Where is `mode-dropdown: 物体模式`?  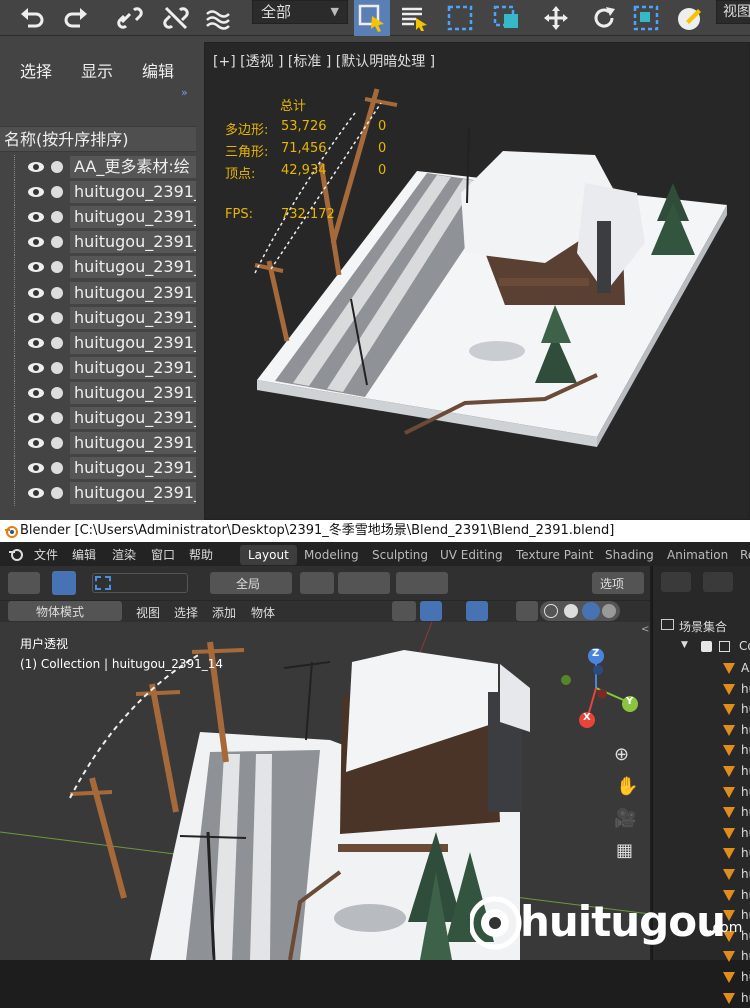 mode-dropdown: 物体模式 is located at coordinates (65, 611).